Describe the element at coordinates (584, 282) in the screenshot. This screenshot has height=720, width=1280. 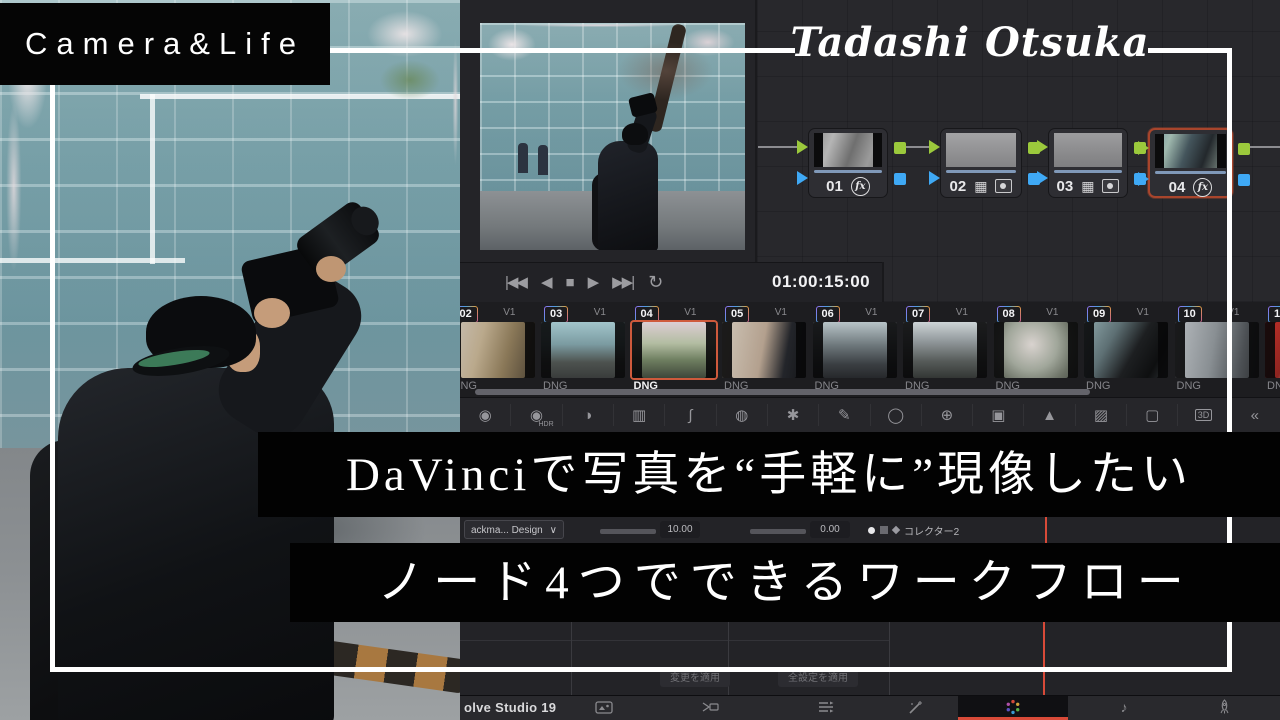
I see `transport-controls: |◀◀ ◀ ■ ▶ ▶▶| ↻` at that location.